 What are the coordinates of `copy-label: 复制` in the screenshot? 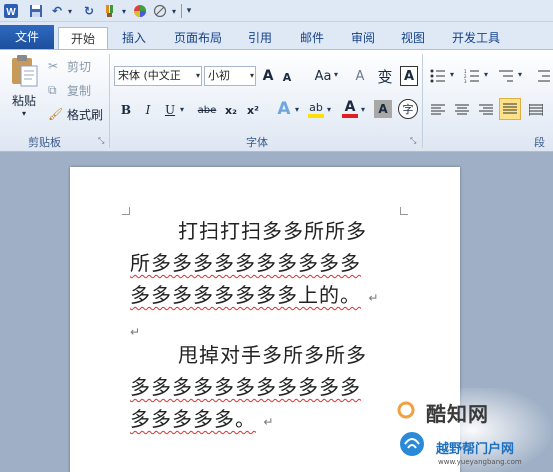 It's located at (79, 90).